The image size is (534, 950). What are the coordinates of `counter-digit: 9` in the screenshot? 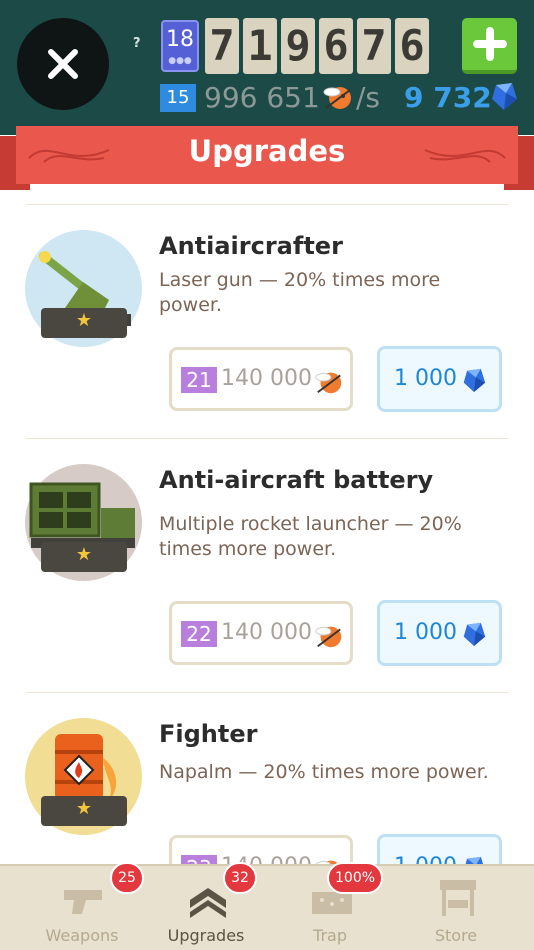 It's located at (298, 46).